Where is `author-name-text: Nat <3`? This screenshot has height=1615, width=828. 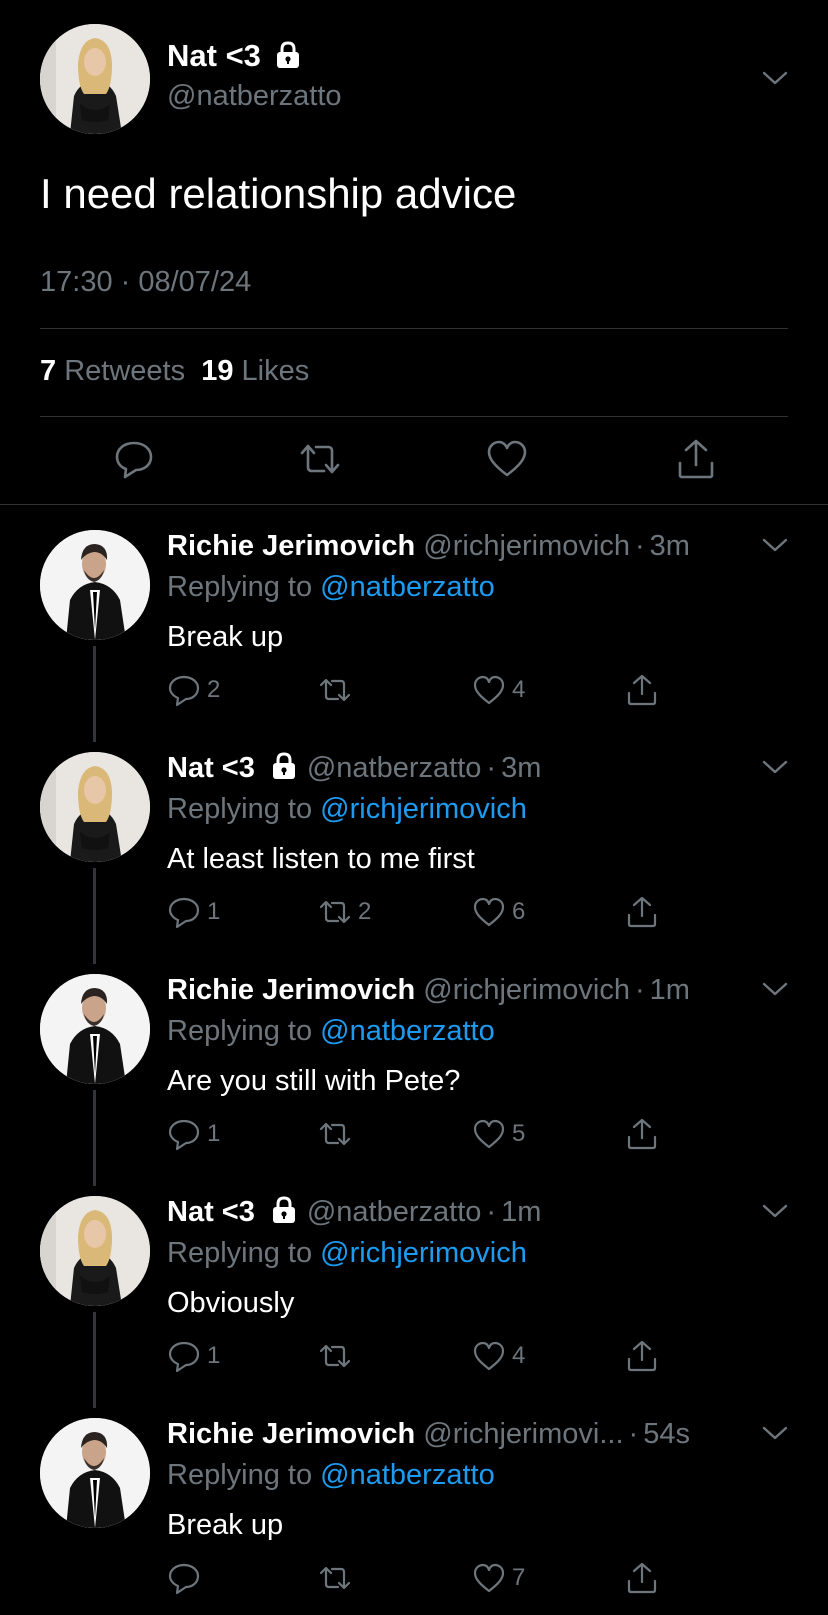
author-name-text: Nat <3 is located at coordinates (214, 55).